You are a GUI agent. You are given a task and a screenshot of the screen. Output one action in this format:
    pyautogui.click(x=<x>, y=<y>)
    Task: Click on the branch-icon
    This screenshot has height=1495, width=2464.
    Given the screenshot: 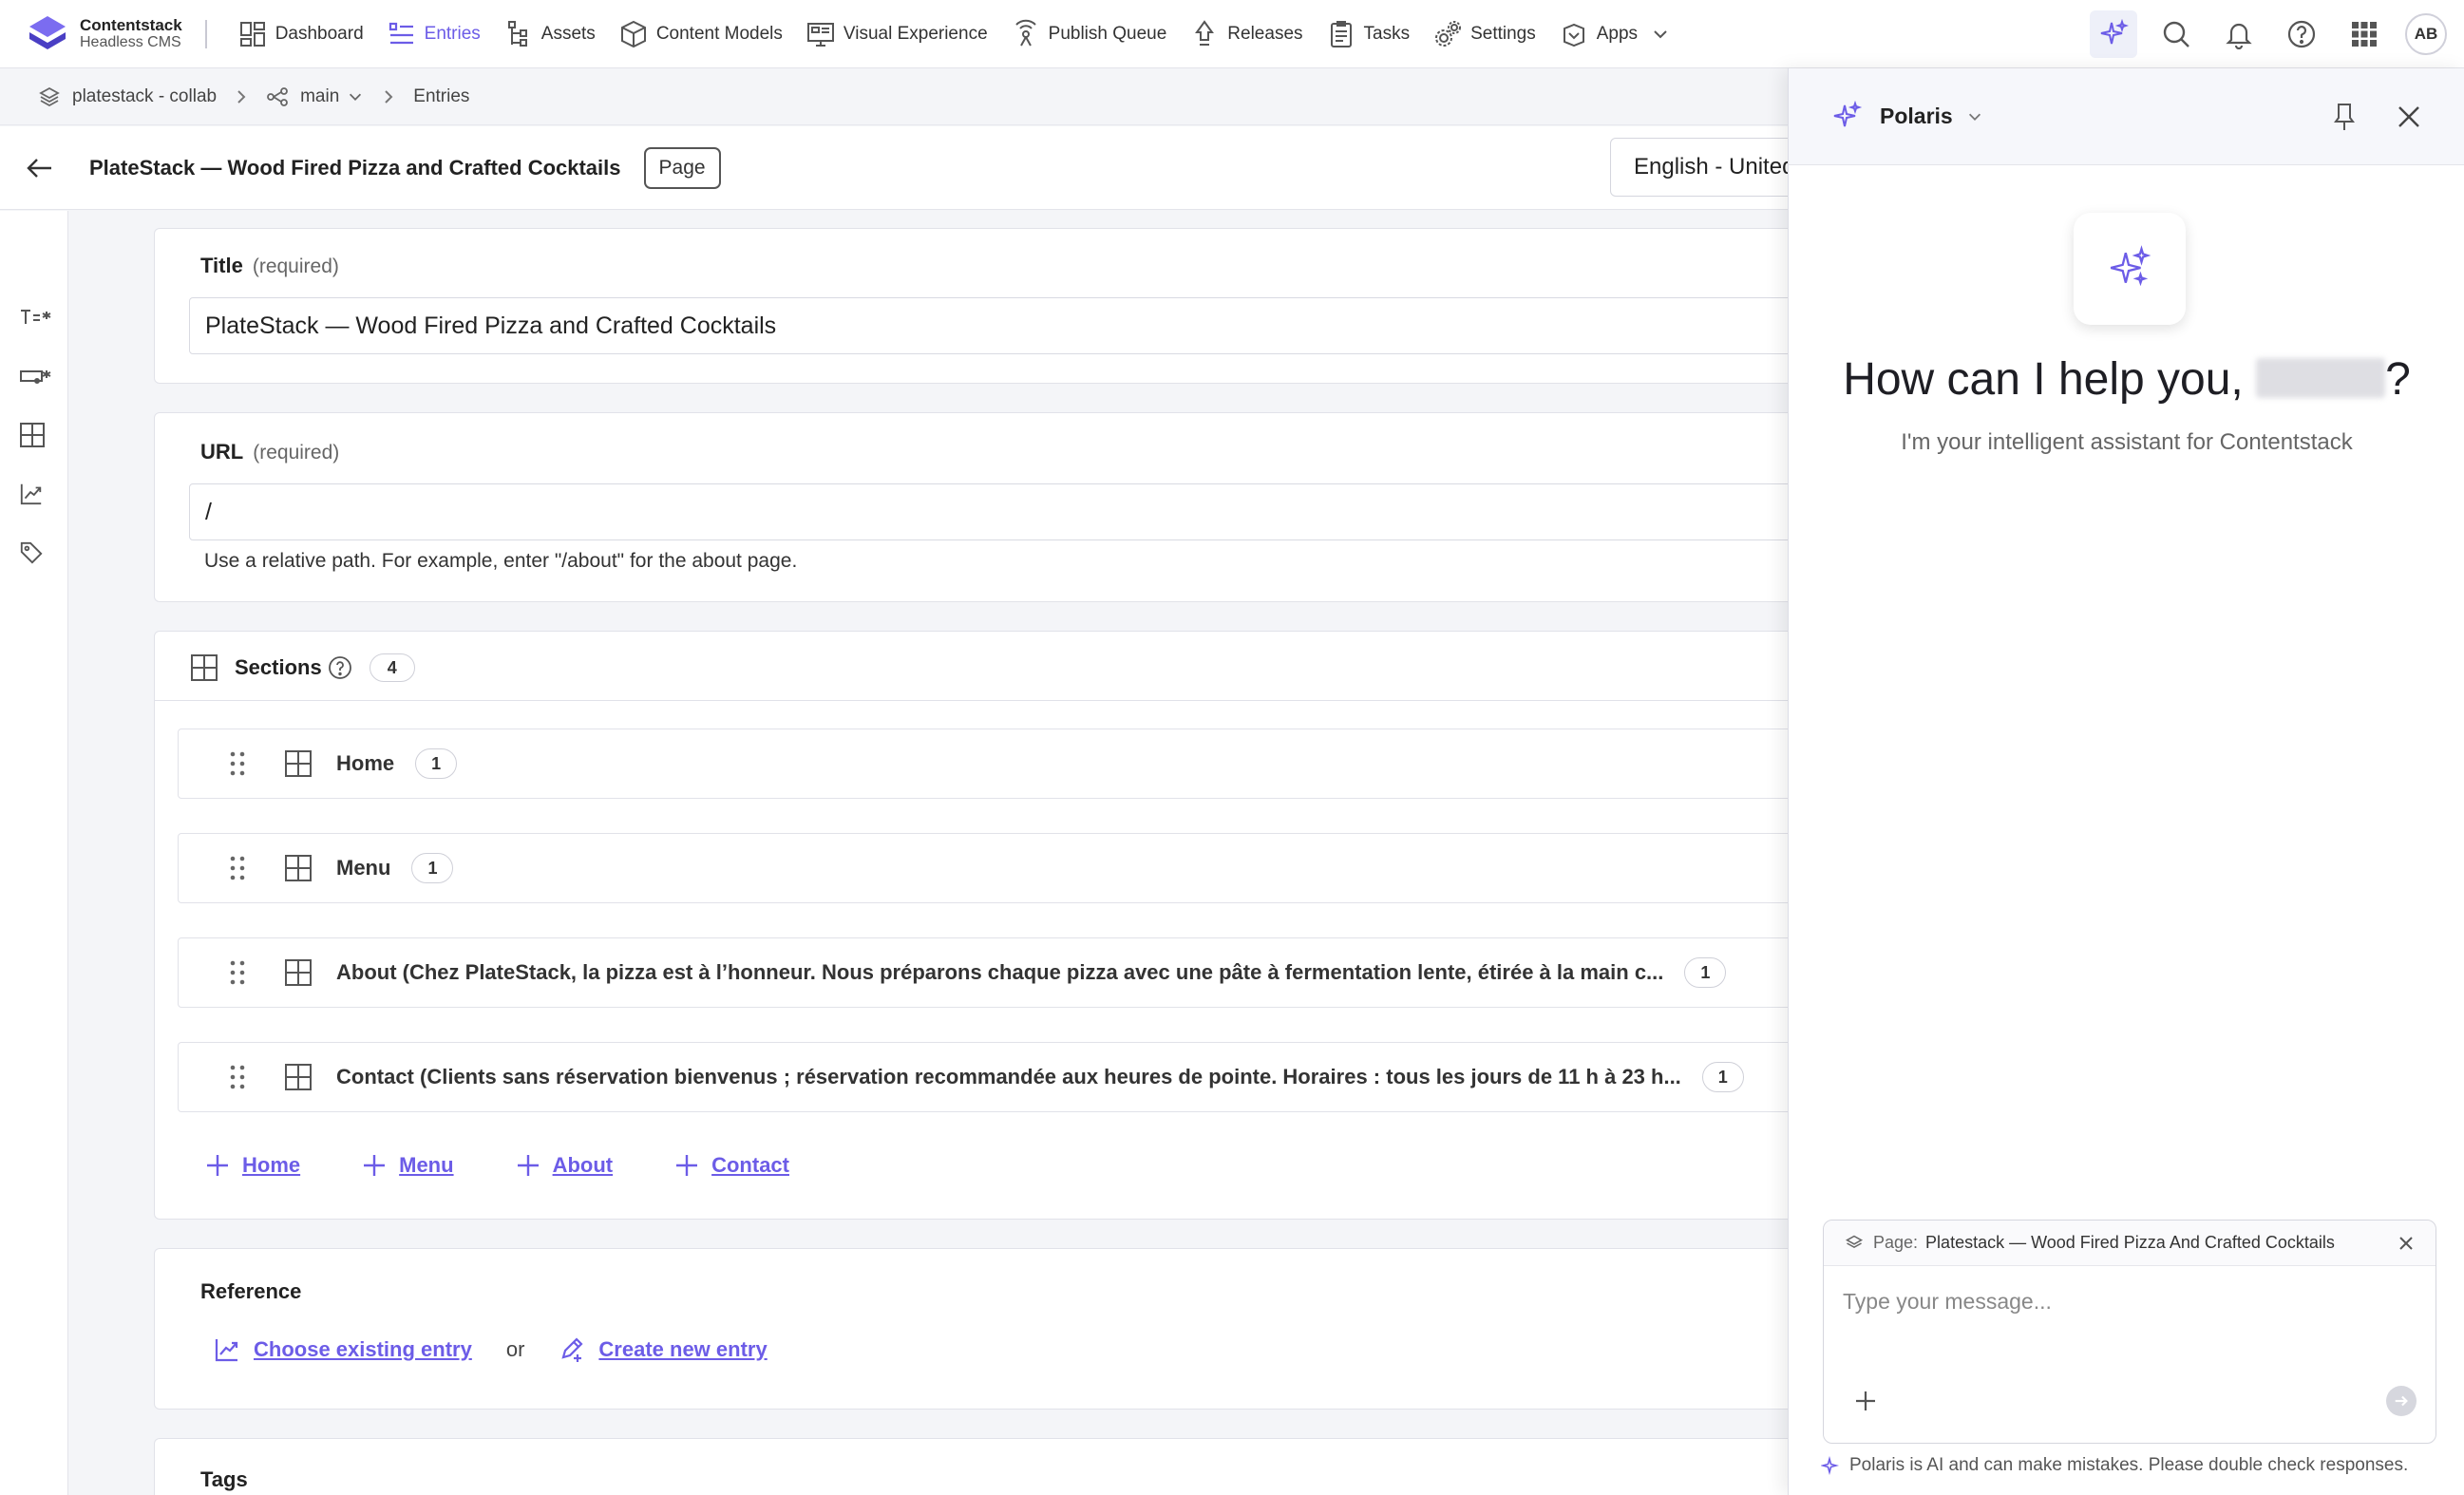 What is the action you would take?
    pyautogui.click(x=277, y=96)
    